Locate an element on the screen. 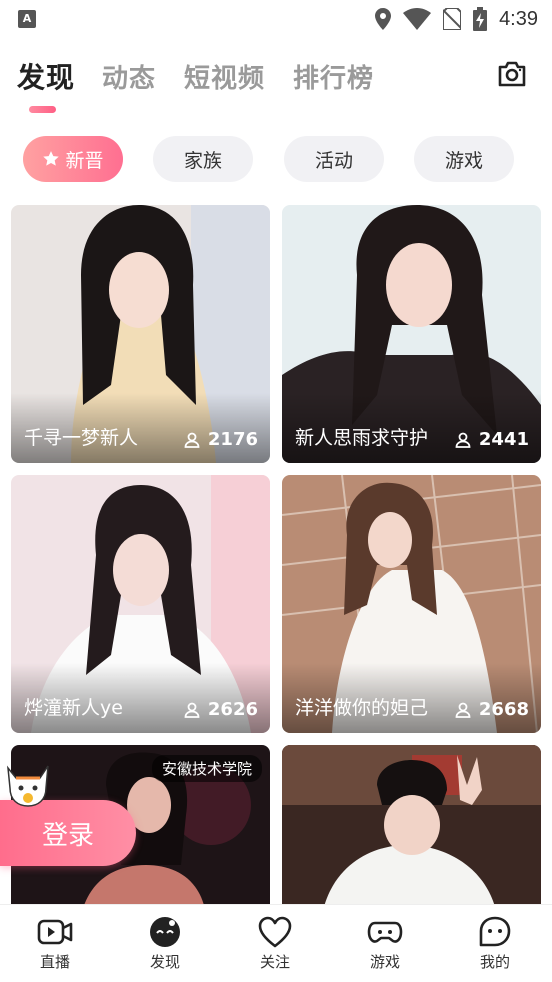  active-tab-indicator is located at coordinates (42, 109).